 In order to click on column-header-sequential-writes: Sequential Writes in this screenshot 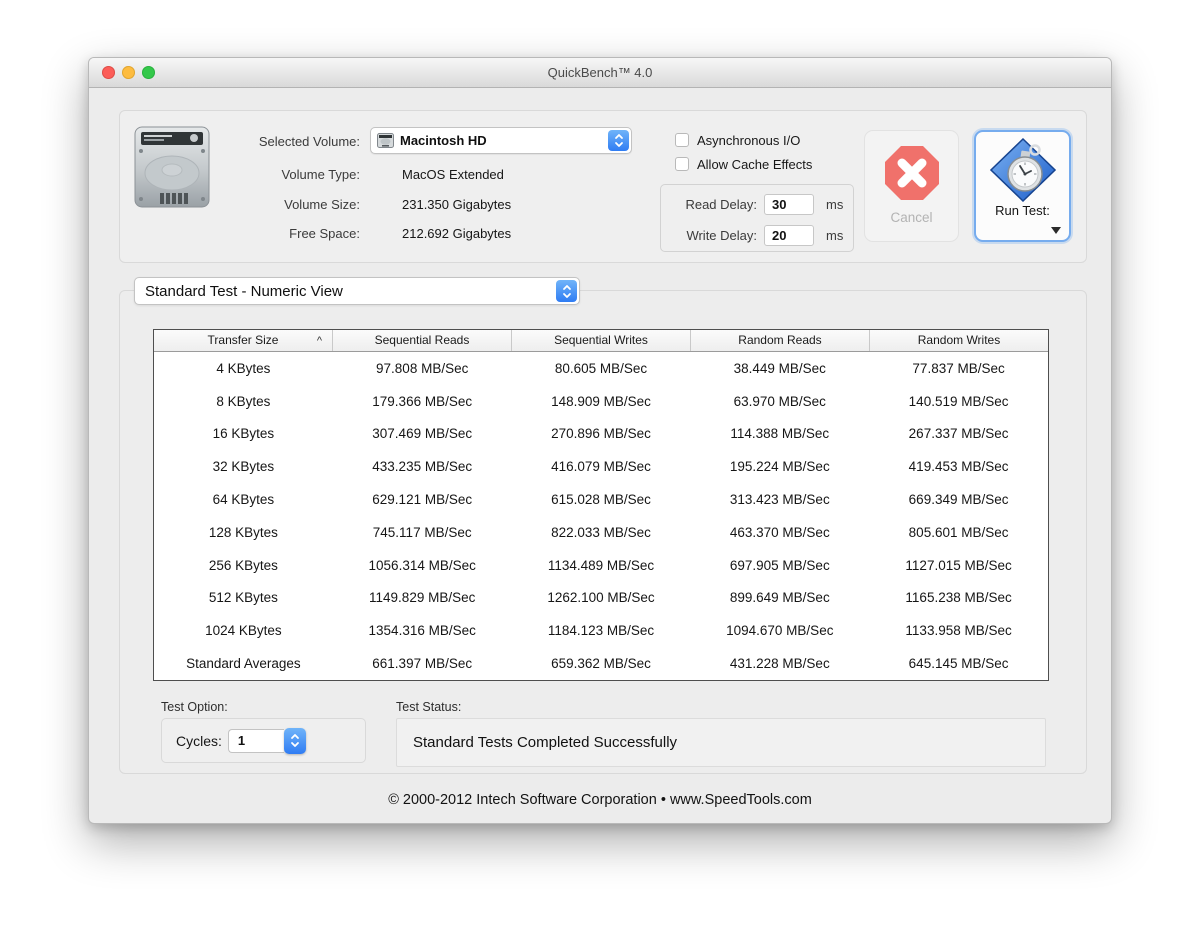, I will do `click(601, 340)`.